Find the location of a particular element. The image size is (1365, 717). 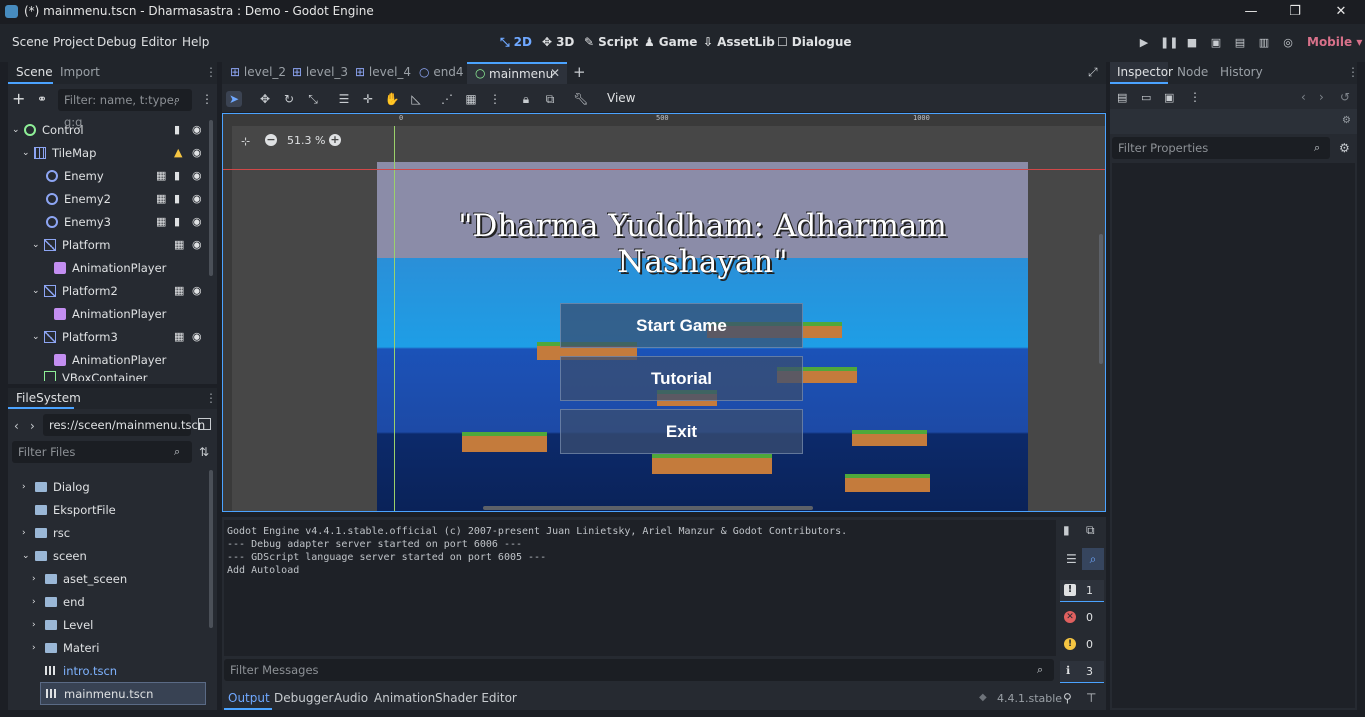

zoom-out-icon: − is located at coordinates (271, 140).